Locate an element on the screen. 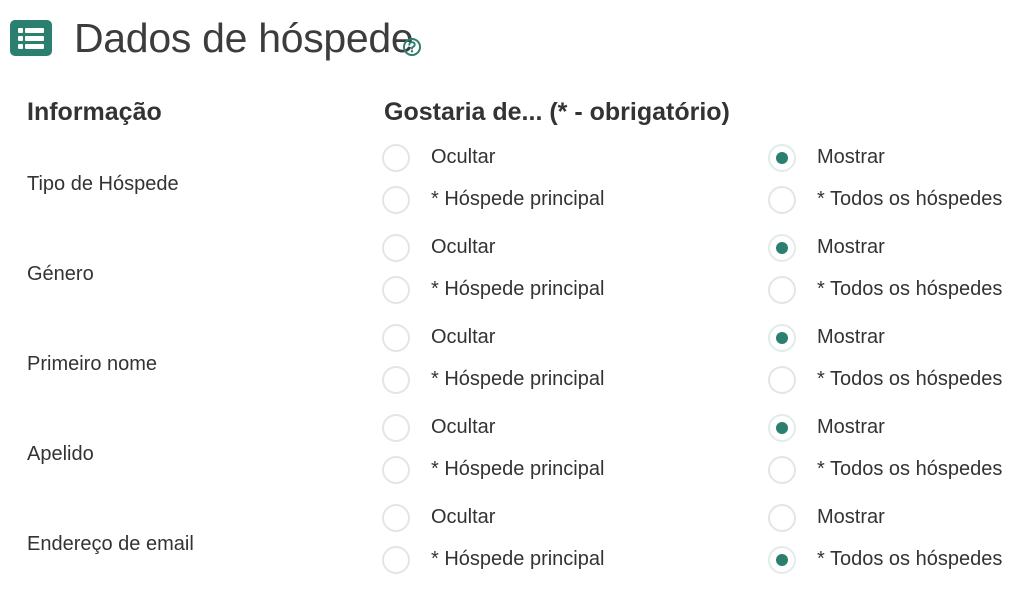 The image size is (1029, 594). page-title: Dados de hóspede is located at coordinates (244, 38).